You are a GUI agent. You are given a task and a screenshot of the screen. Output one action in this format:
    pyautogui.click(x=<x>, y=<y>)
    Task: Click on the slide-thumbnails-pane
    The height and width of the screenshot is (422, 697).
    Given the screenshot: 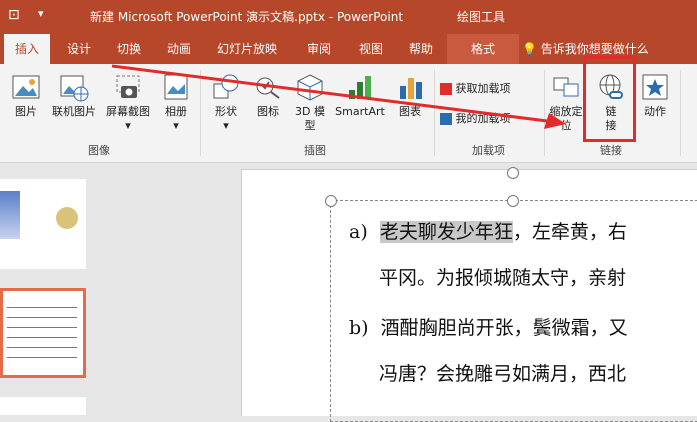 What is the action you would take?
    pyautogui.click(x=56, y=289)
    